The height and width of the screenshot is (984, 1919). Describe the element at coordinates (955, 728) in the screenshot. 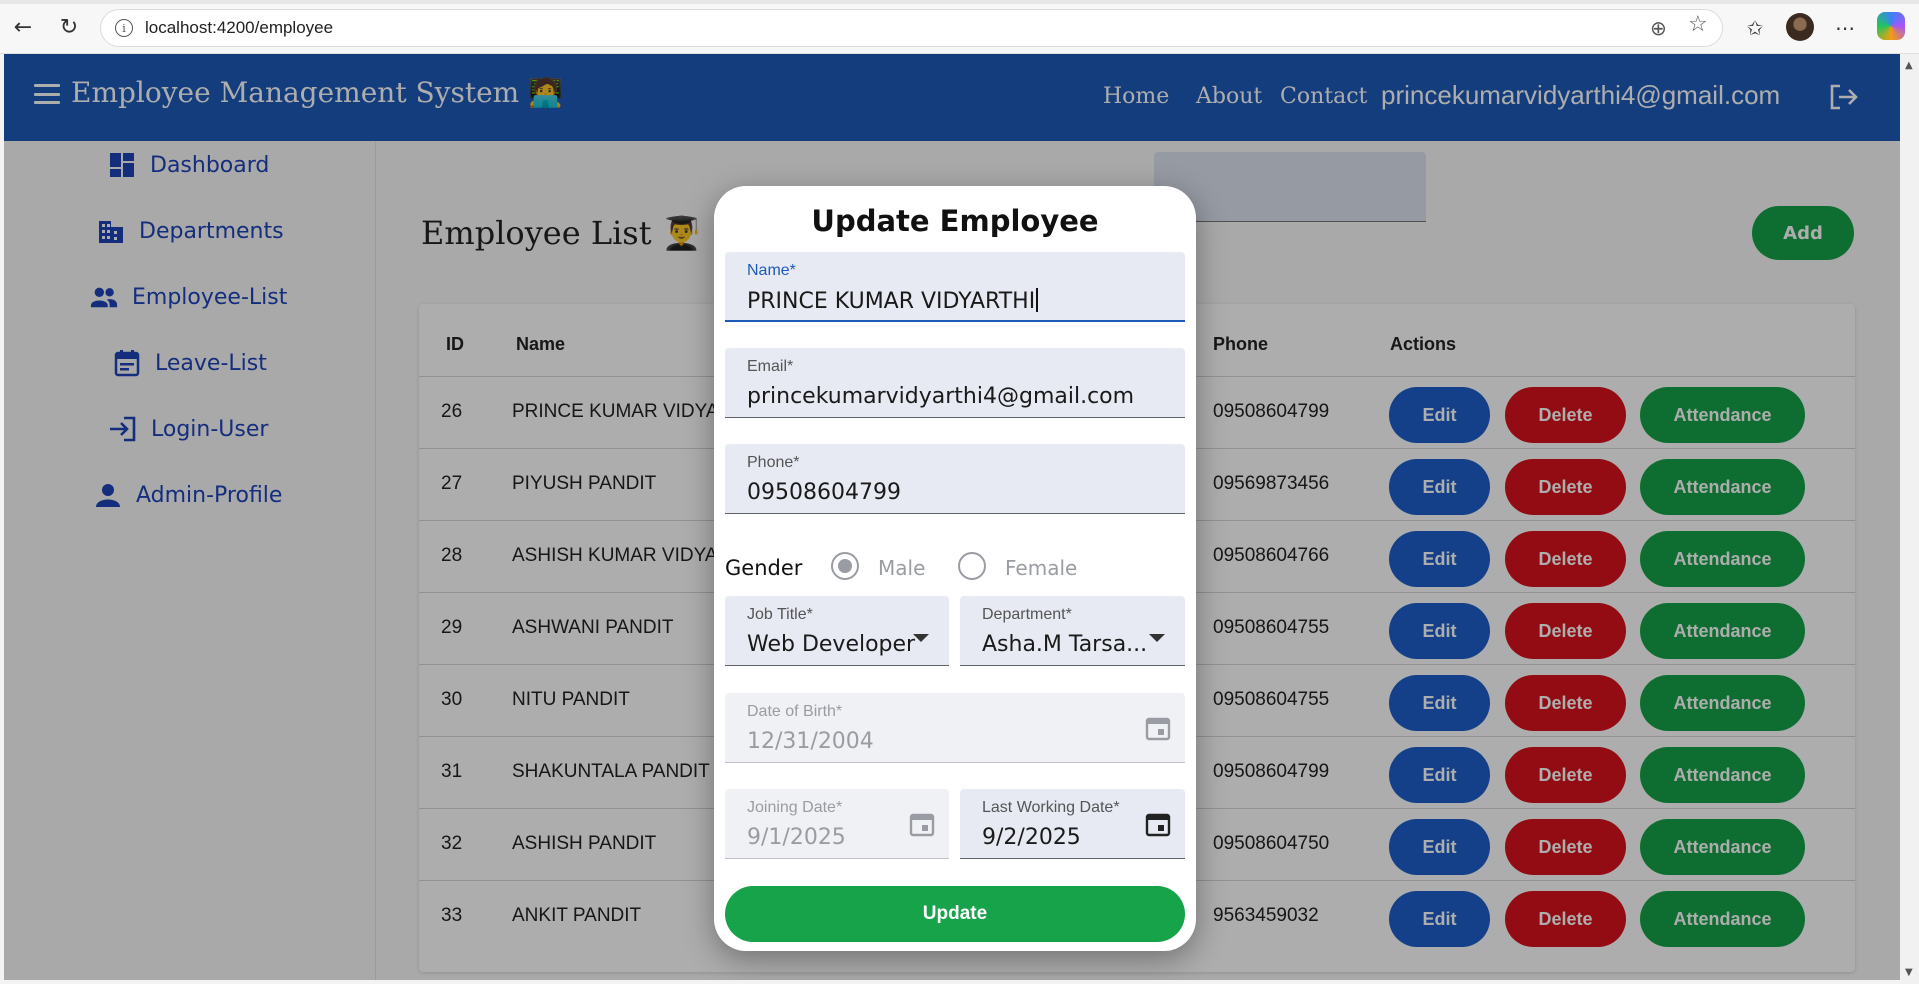

I see `date-of-birth-field: Date of Birth* 12/31/2004` at that location.